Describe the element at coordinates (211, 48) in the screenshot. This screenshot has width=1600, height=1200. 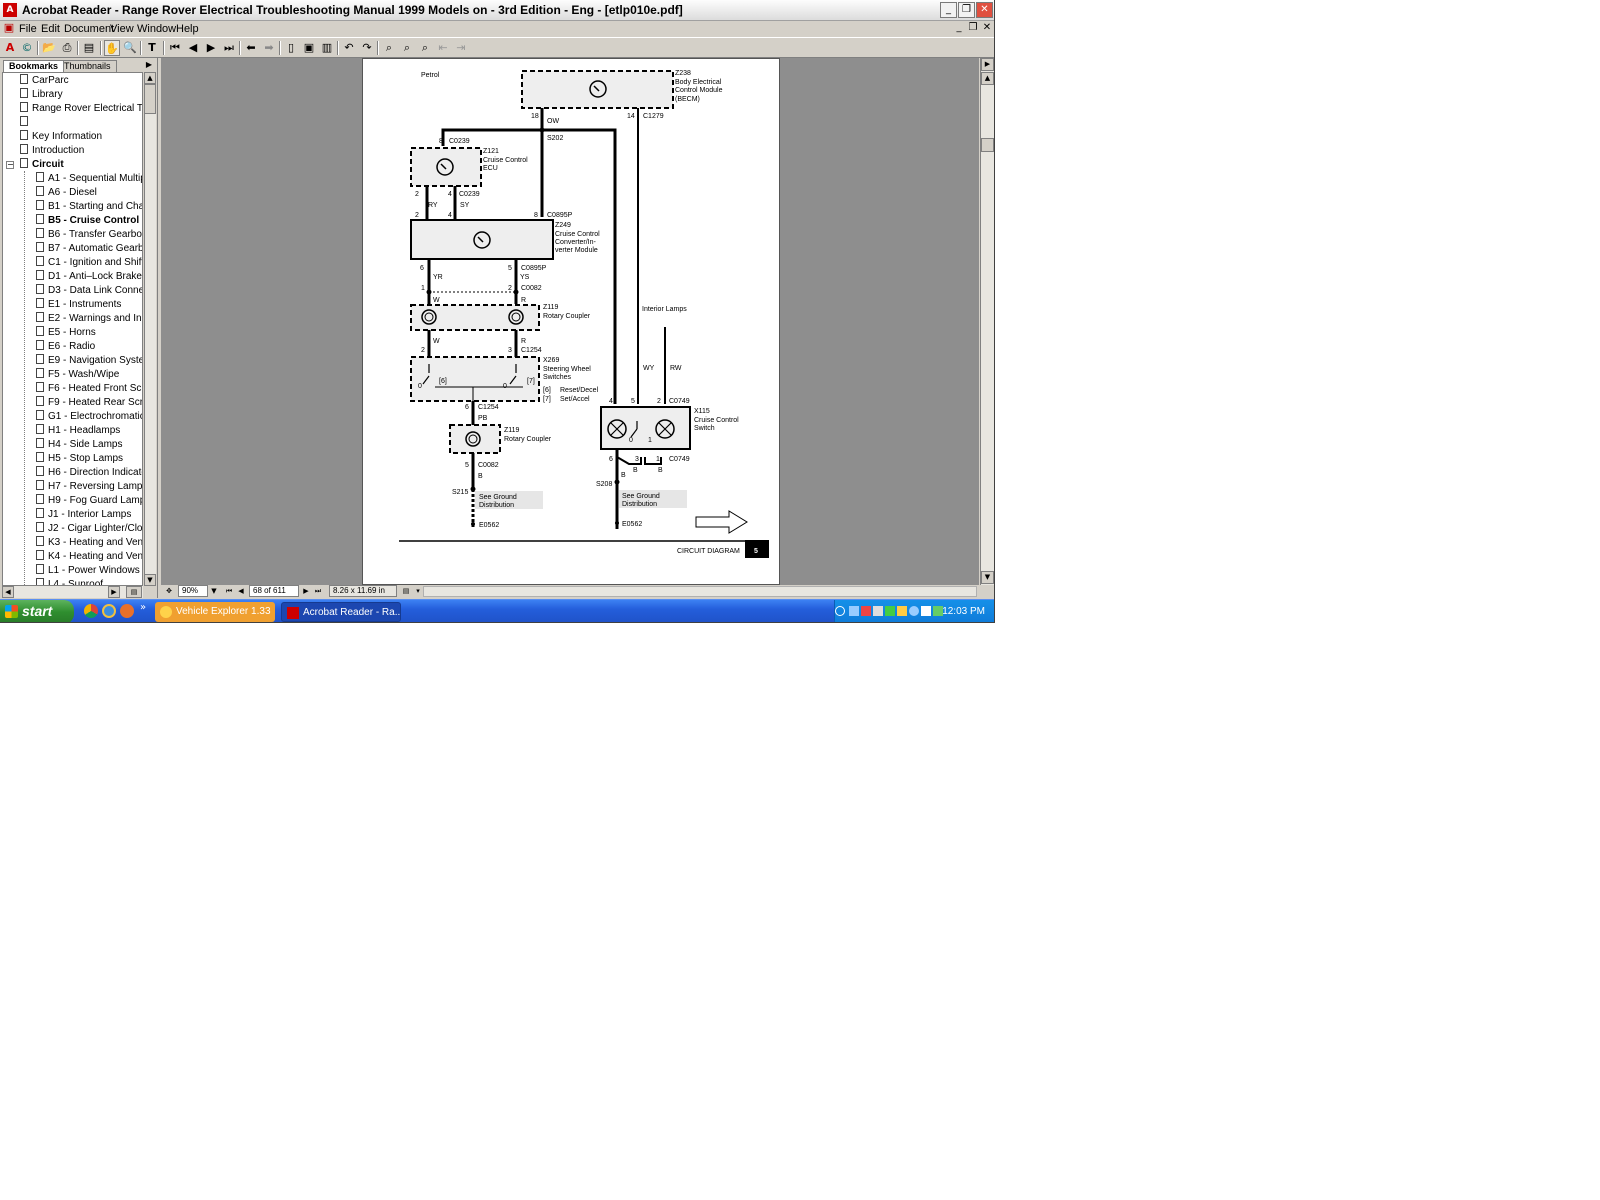
I see `next-page-icon: ▶` at that location.